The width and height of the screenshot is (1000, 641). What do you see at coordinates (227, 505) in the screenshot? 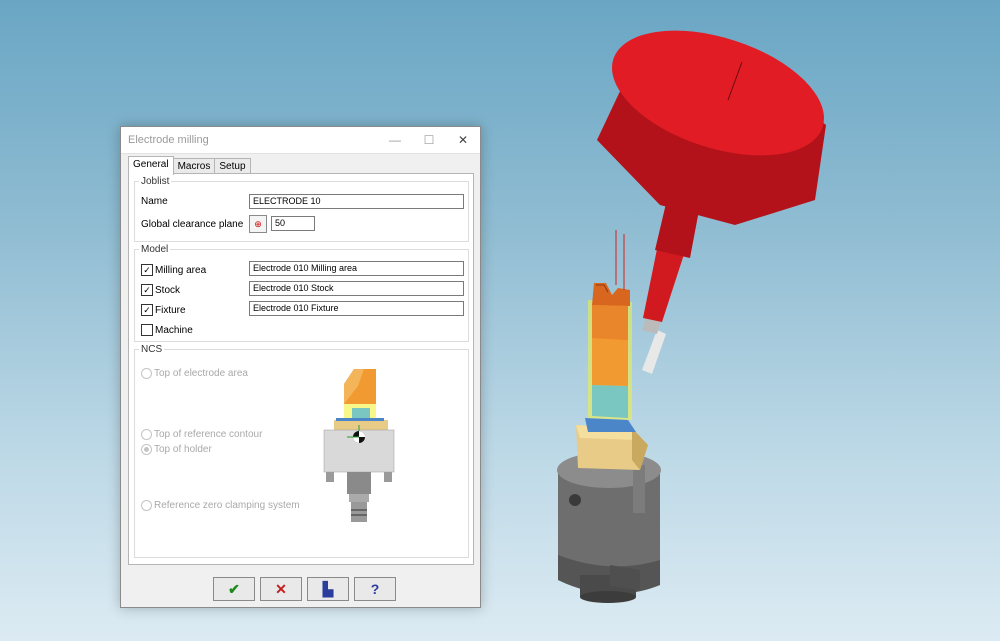
I see `ncs-reference-zero-label: Reference zero clamping system` at bounding box center [227, 505].